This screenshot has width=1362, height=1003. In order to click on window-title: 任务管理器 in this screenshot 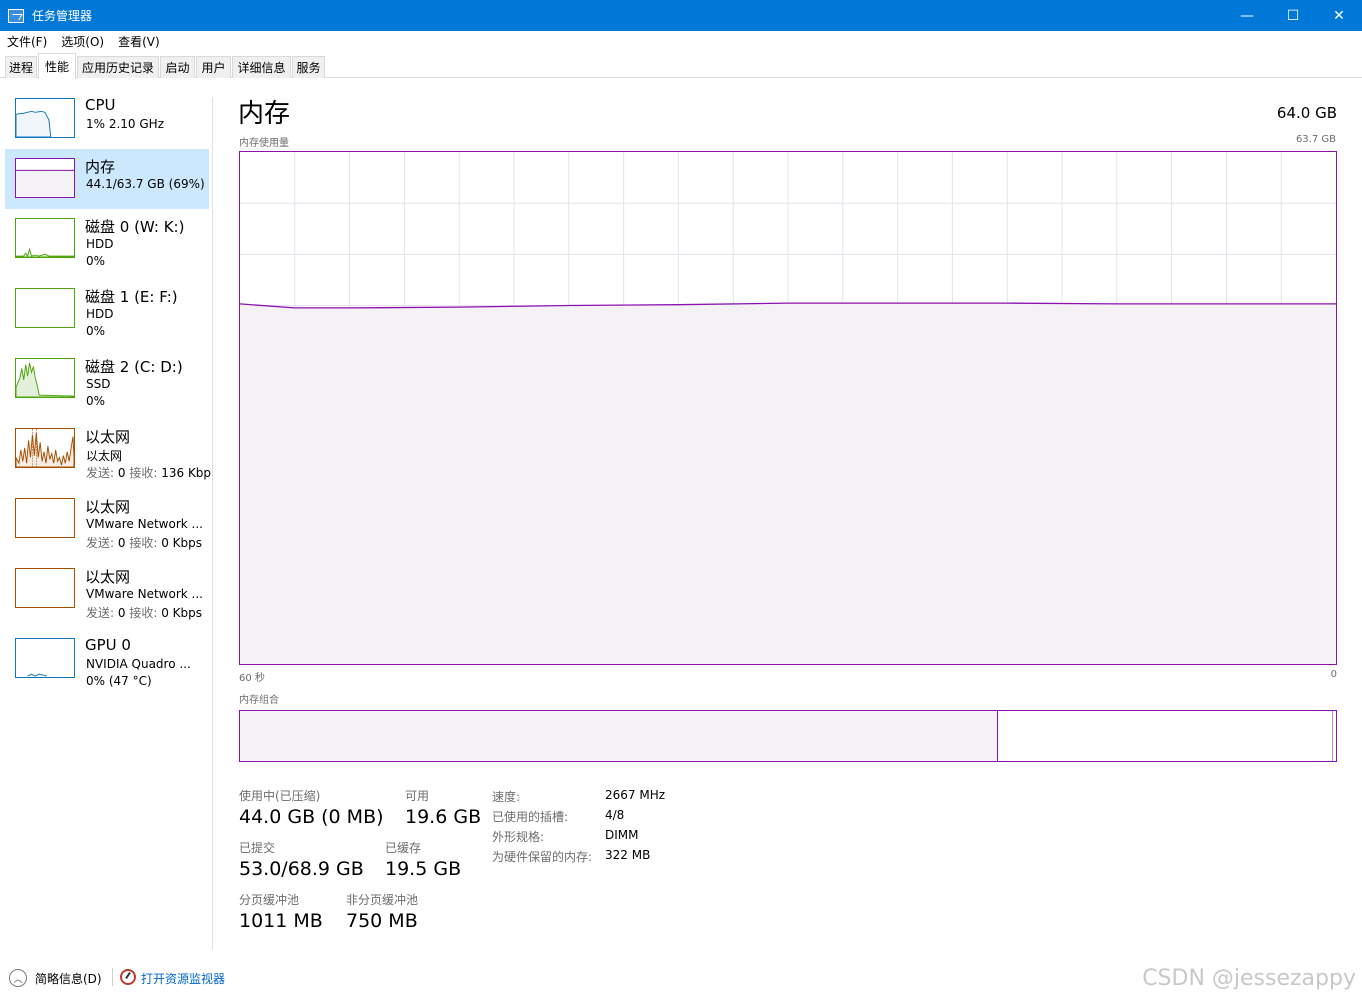, I will do `click(62, 16)`.